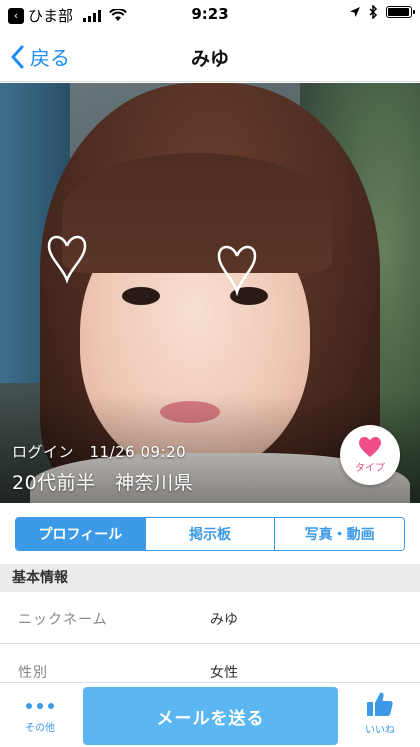  Describe the element at coordinates (141, 296) in the screenshot. I see `photo-eye` at that location.